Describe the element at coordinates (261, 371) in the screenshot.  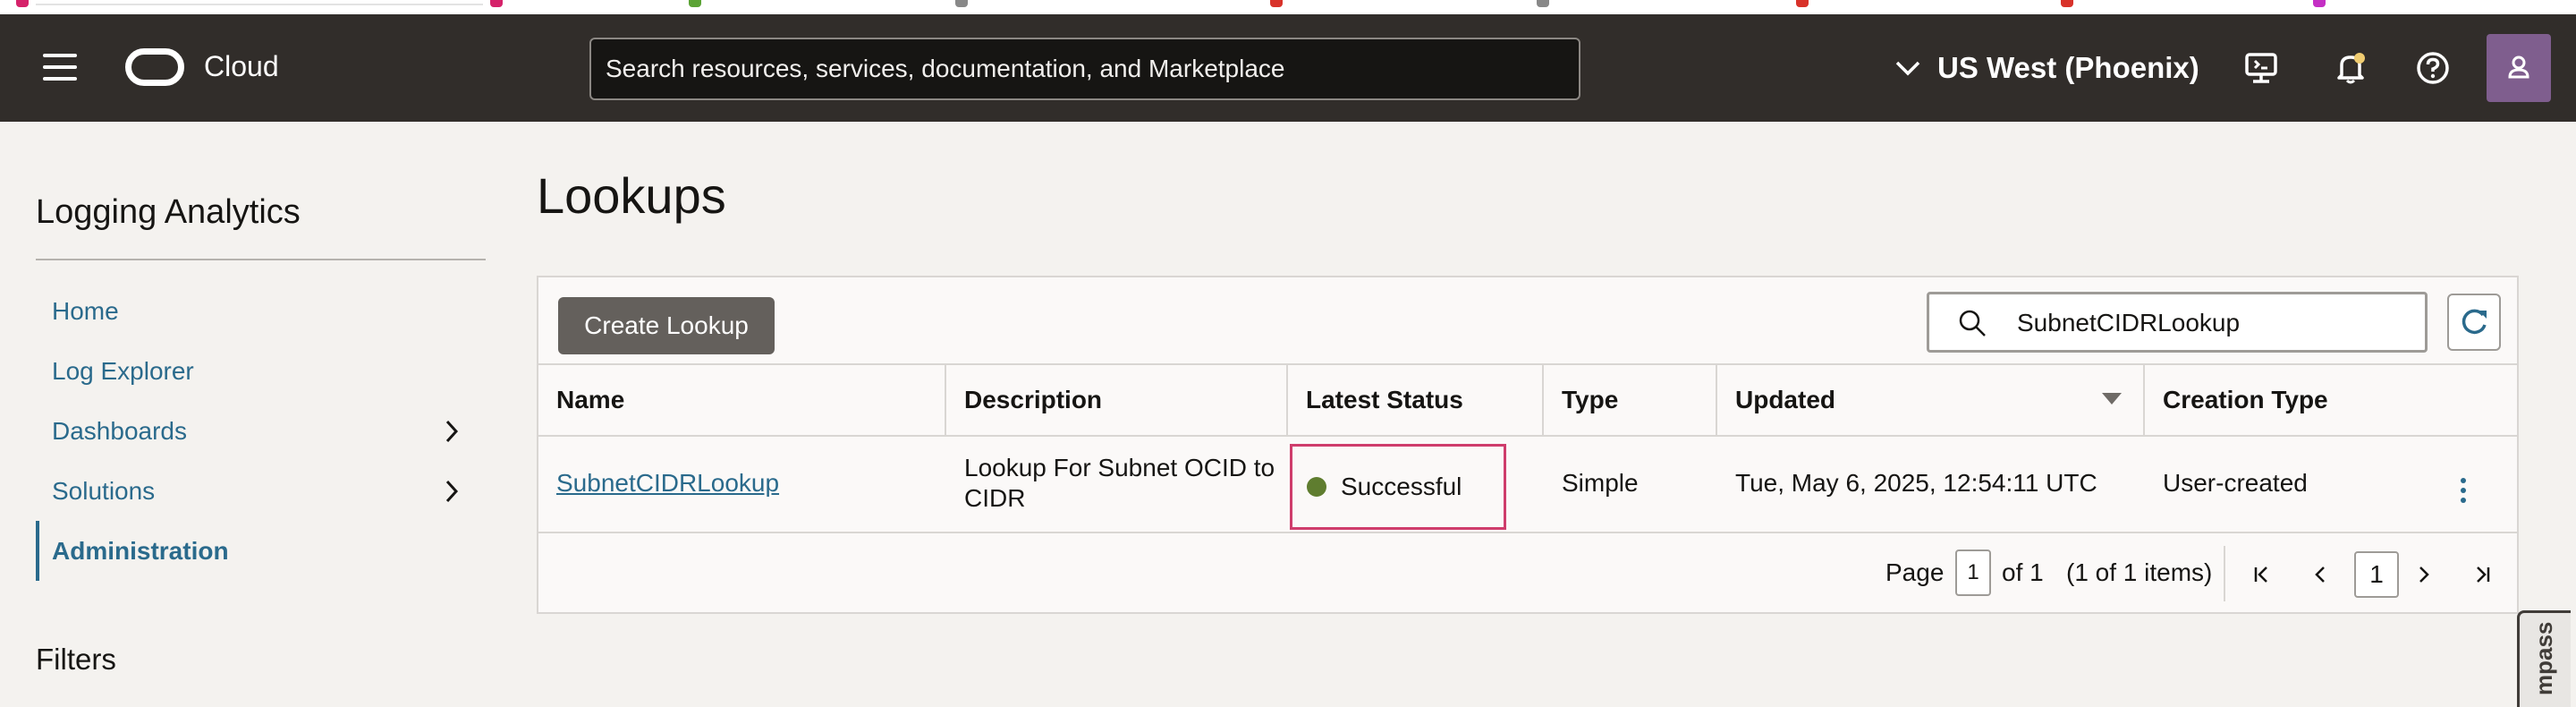
I see `sidebar-item-log-explorer: Log Explorer` at that location.